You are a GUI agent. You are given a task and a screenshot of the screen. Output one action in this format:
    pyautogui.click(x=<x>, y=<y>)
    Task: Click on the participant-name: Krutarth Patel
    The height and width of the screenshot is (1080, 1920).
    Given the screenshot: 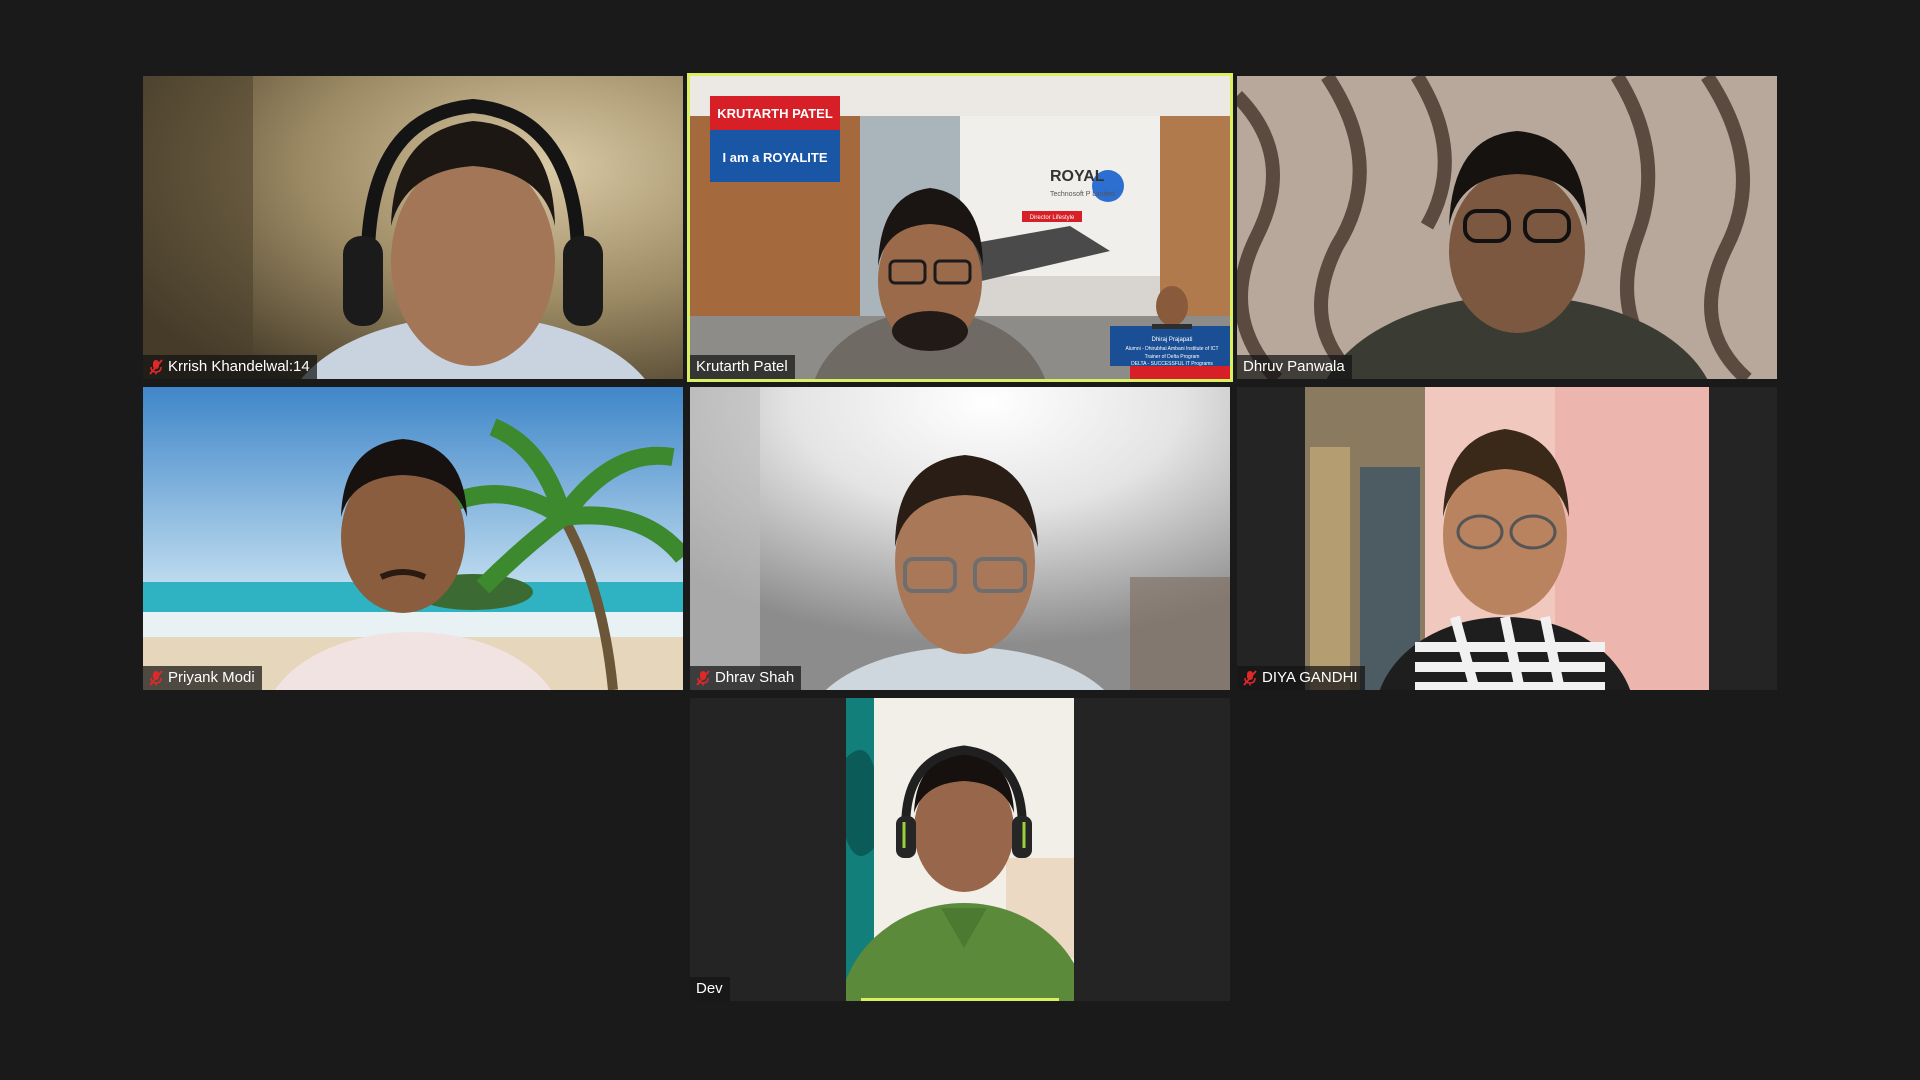 What is the action you would take?
    pyautogui.click(x=742, y=366)
    